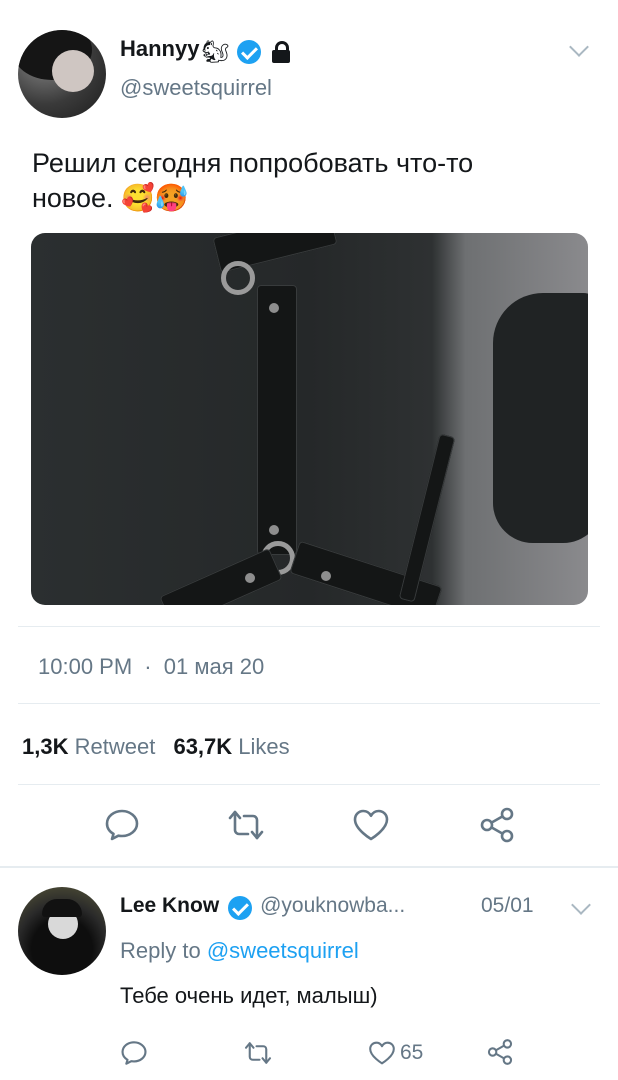 The width and height of the screenshot is (618, 1080). What do you see at coordinates (62, 931) in the screenshot?
I see `reply-avatar` at bounding box center [62, 931].